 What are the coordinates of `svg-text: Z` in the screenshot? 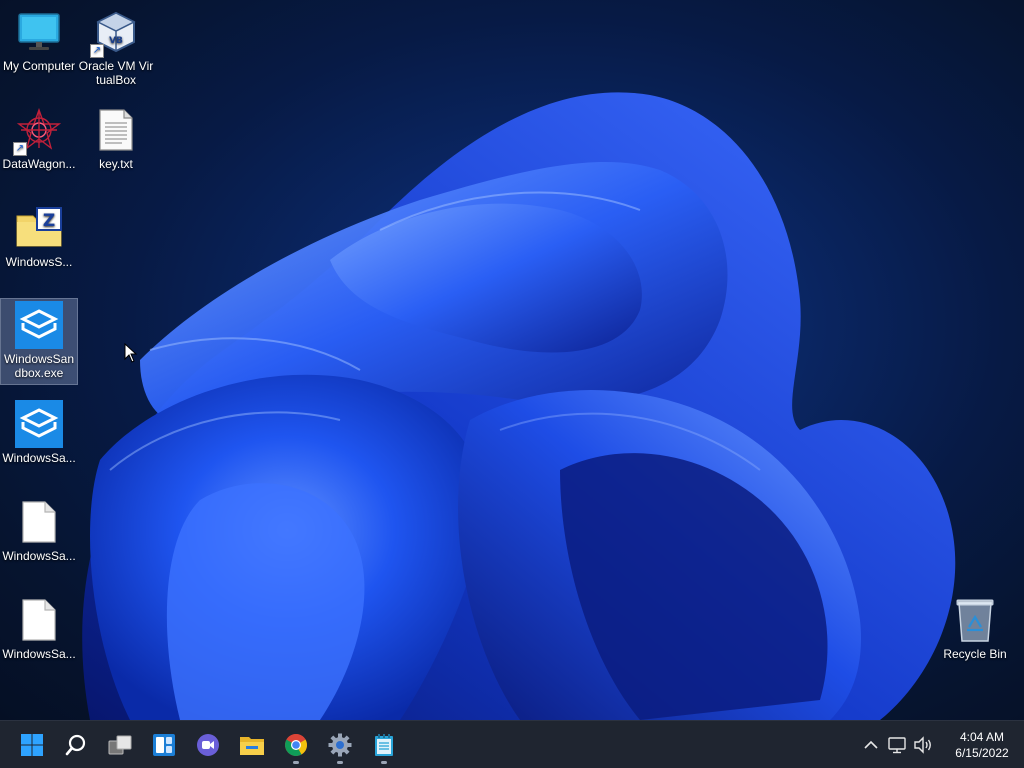 It's located at (49, 221).